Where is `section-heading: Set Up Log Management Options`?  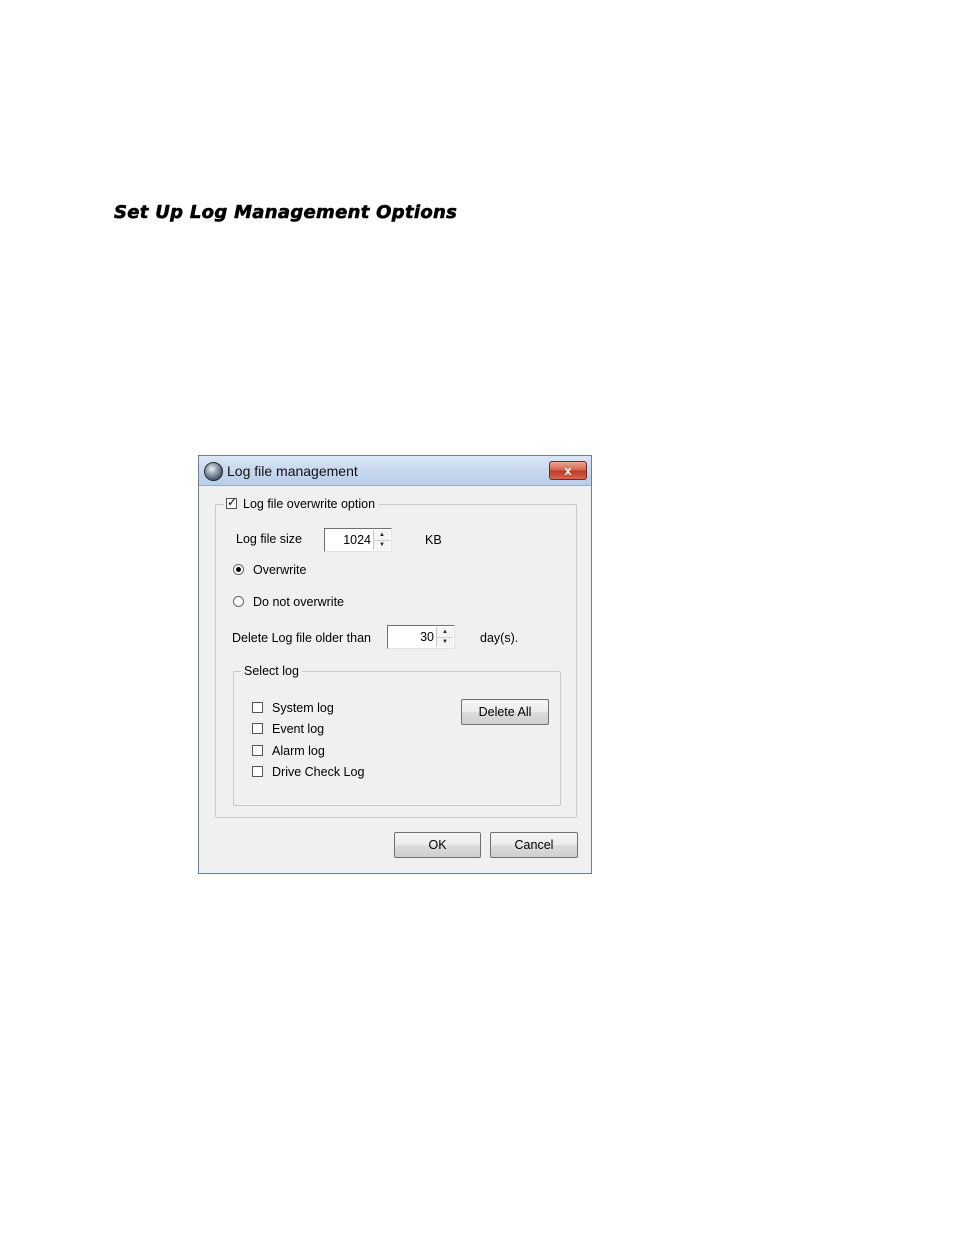
section-heading: Set Up Log Management Options is located at coordinates (286, 213).